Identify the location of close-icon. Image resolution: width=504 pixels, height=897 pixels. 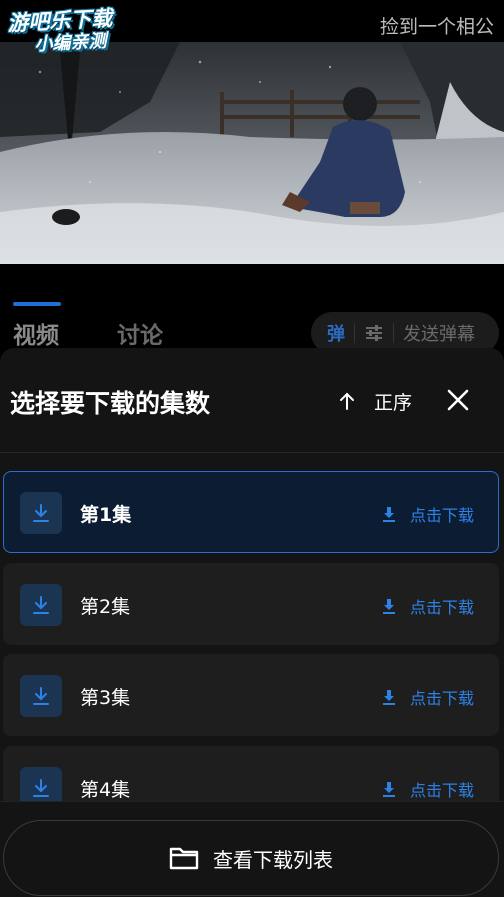
(458, 400).